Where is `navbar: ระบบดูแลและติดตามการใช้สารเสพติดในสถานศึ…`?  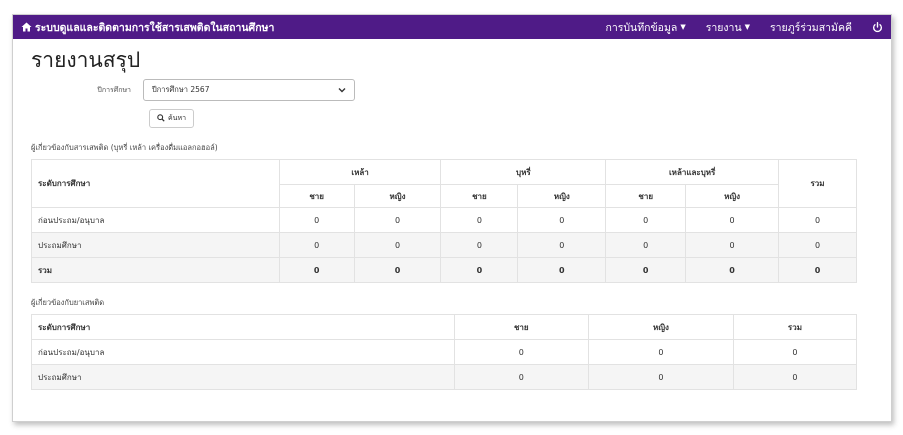 navbar: ระบบดูแลและติดตามการใช้สารเสพติดในสถานศึ… is located at coordinates (452, 27).